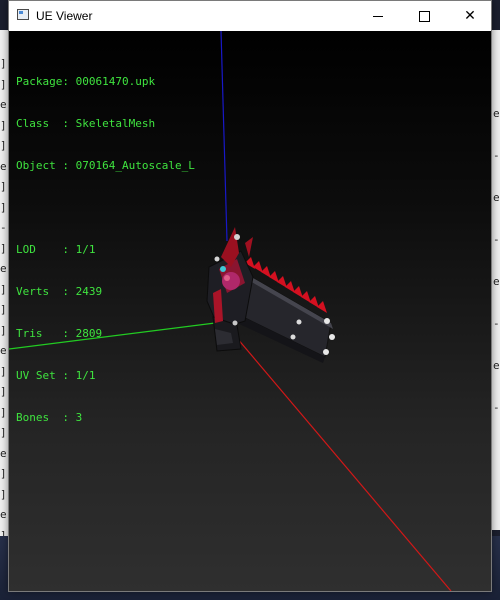 The image size is (500, 600). What do you see at coordinates (270, 295) in the screenshot?
I see `skeletal-mesh-model` at bounding box center [270, 295].